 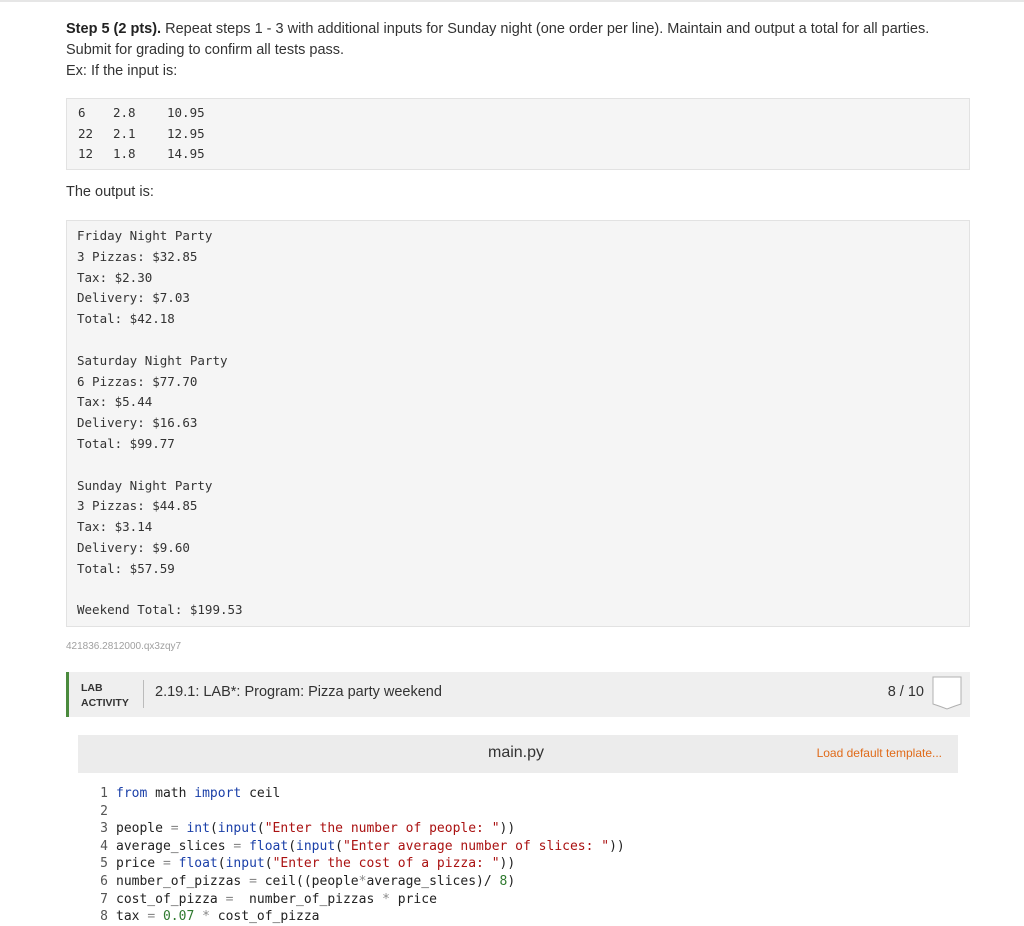 What do you see at coordinates (186, 133) in the screenshot?
I see `input-price: 12.95` at bounding box center [186, 133].